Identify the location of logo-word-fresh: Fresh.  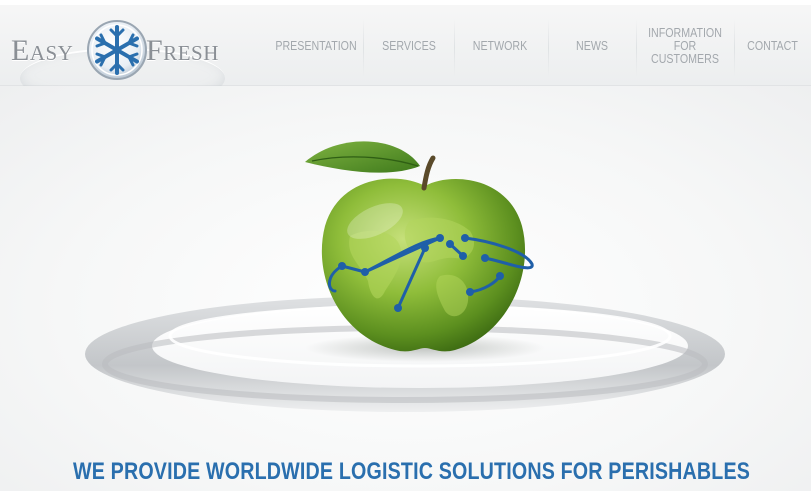
(182, 50).